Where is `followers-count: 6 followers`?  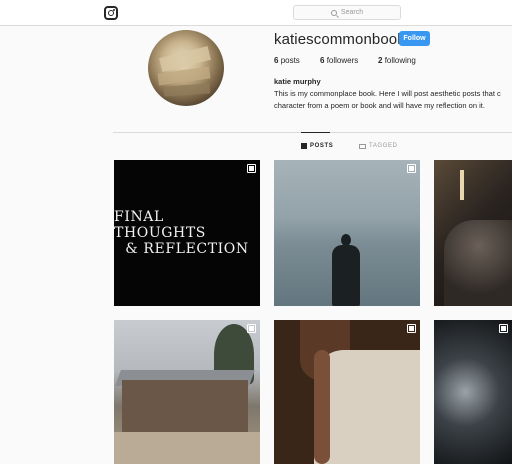 followers-count: 6 followers is located at coordinates (339, 60).